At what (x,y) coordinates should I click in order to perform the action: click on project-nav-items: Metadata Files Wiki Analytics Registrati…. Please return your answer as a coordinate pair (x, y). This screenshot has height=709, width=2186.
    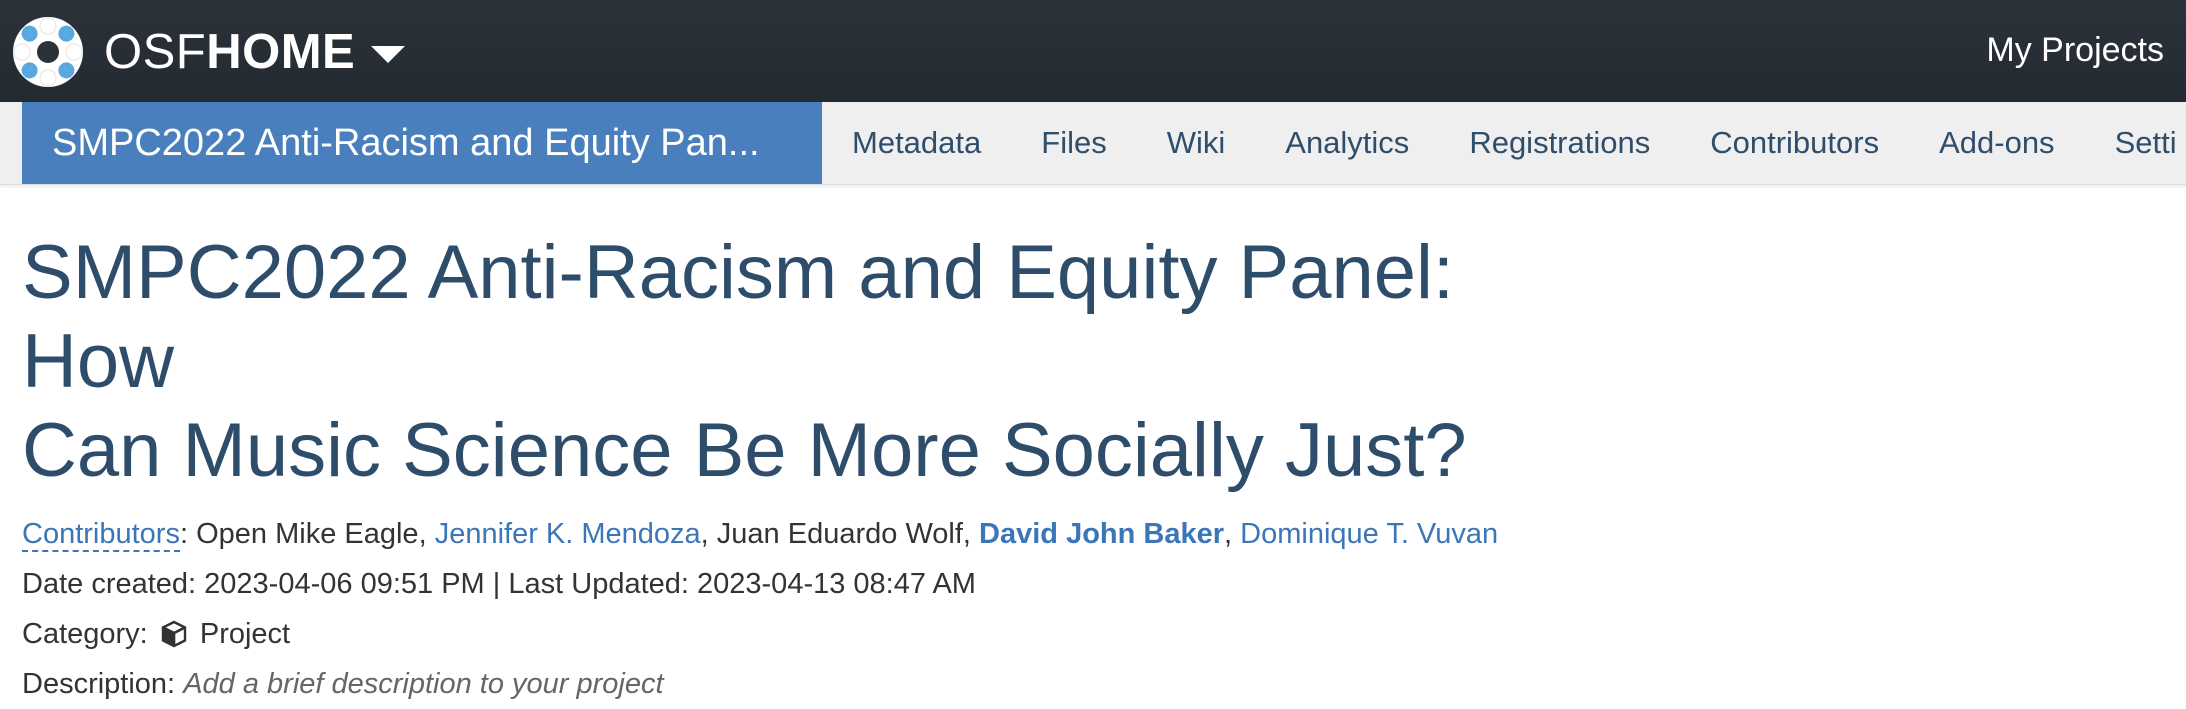
    Looking at the image, I should click on (1504, 143).